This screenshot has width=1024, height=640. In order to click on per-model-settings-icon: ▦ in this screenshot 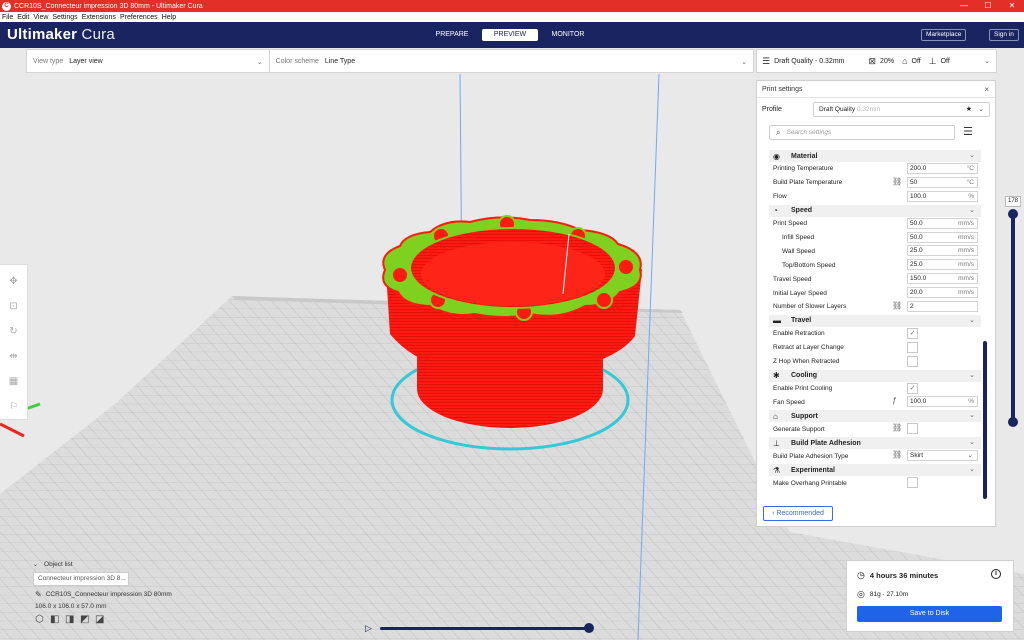, I will do `click(13, 381)`.